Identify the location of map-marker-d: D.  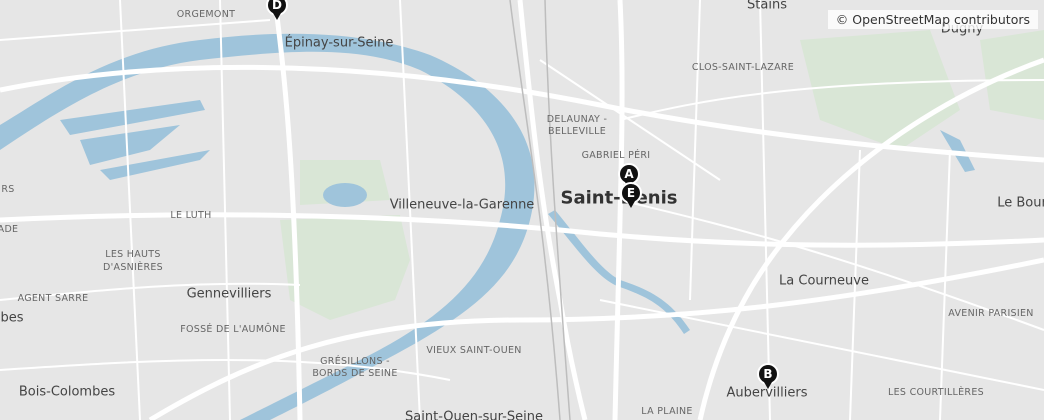
(277, 10).